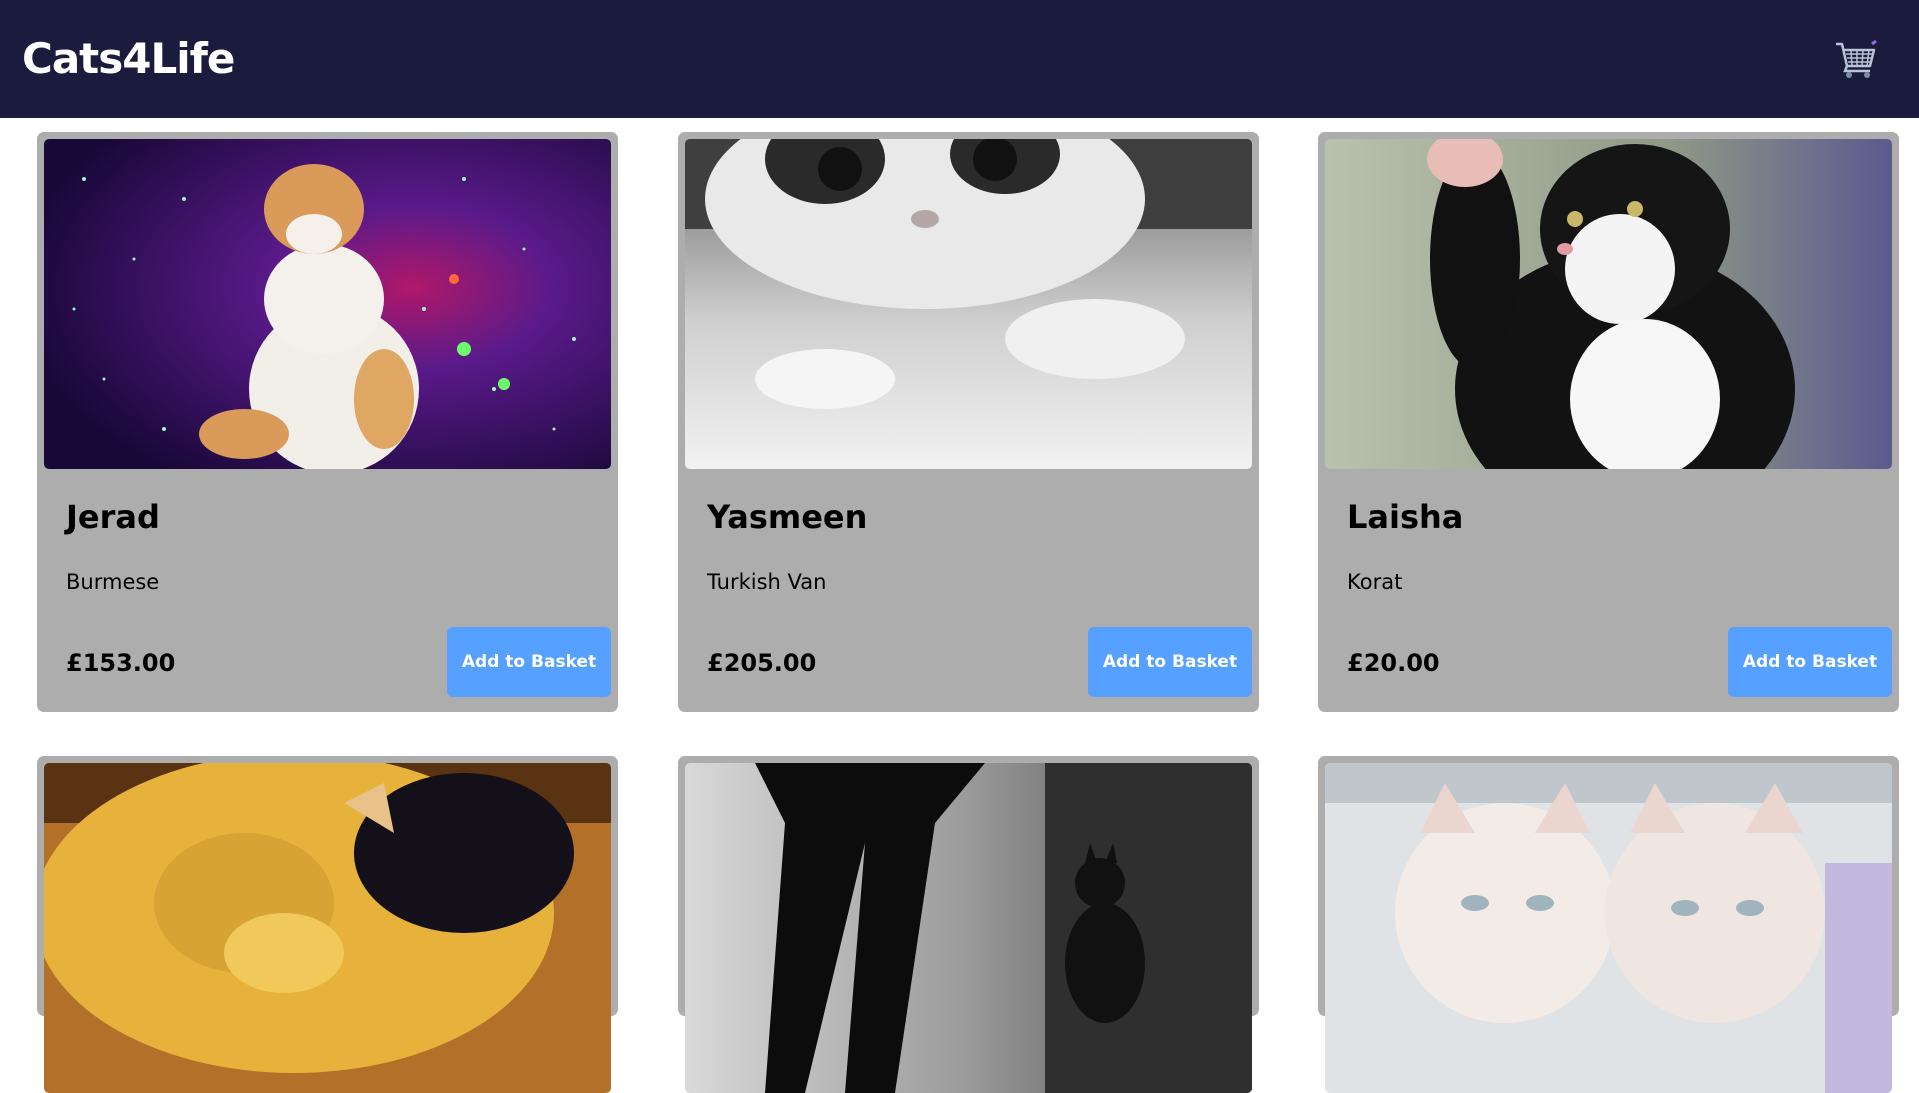 The image size is (1919, 1093). What do you see at coordinates (959, 59) in the screenshot?
I see `site-header: Cats4Life` at bounding box center [959, 59].